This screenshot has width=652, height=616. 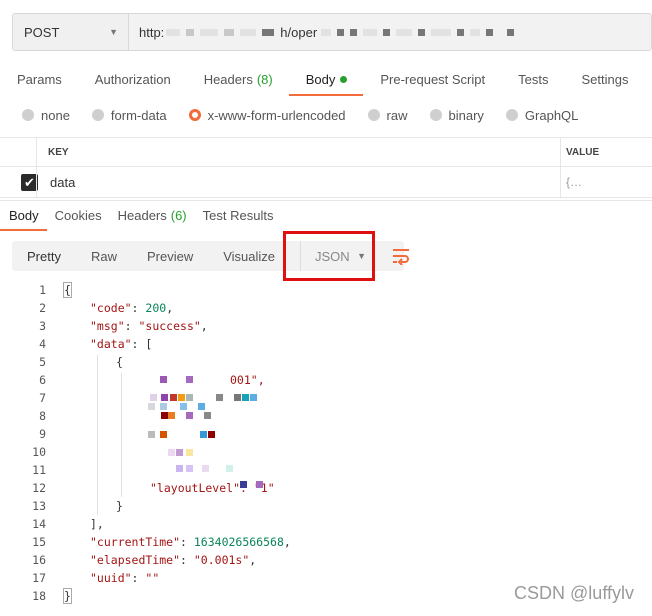 What do you see at coordinates (221, 560) in the screenshot?
I see `json-value: "0.001s"` at bounding box center [221, 560].